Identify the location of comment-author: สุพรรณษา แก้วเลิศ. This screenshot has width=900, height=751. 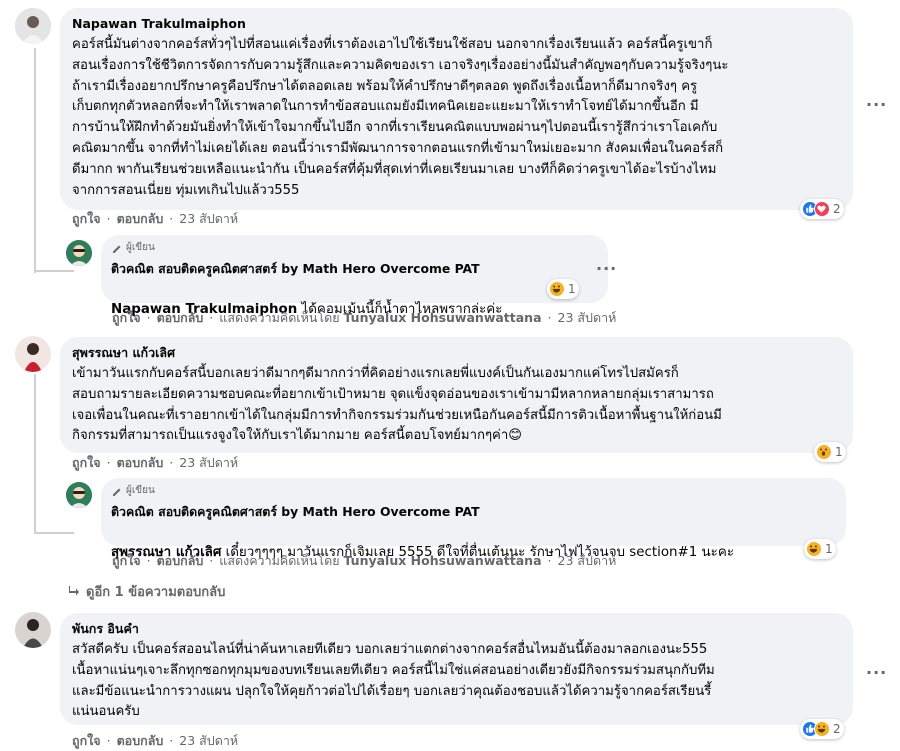
(456, 353).